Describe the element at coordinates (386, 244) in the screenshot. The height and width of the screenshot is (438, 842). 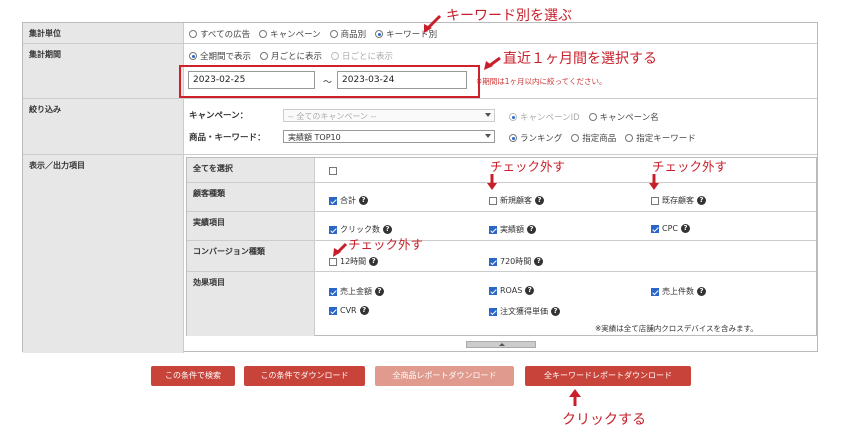
I see `annotation-uncheck-12h: チェック外す` at that location.